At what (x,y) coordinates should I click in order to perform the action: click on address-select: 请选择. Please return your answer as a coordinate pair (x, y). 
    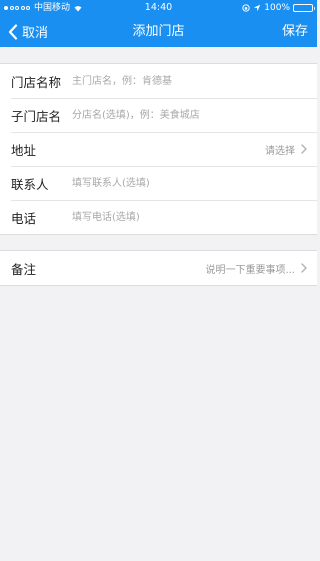
    Looking at the image, I should click on (286, 149).